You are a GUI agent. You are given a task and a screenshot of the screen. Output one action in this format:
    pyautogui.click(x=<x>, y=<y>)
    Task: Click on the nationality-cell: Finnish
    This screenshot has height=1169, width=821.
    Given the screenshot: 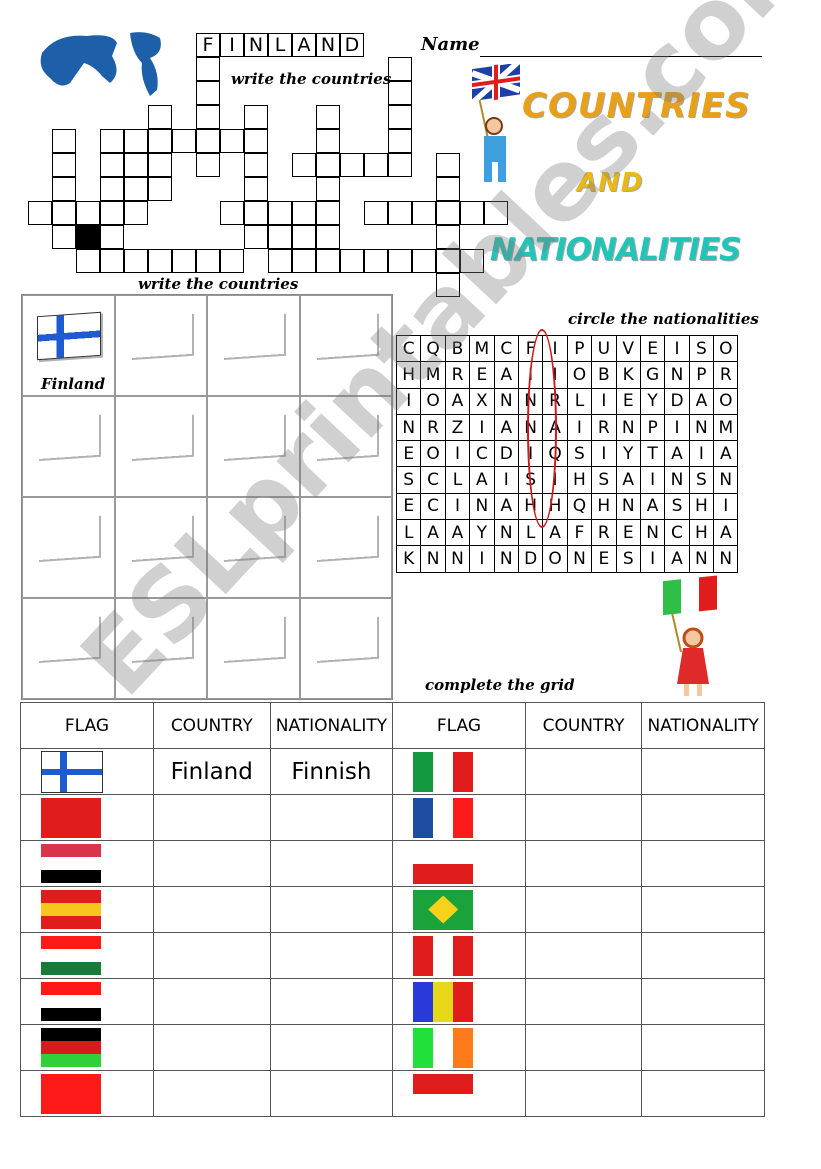 What is the action you would take?
    pyautogui.click(x=331, y=771)
    